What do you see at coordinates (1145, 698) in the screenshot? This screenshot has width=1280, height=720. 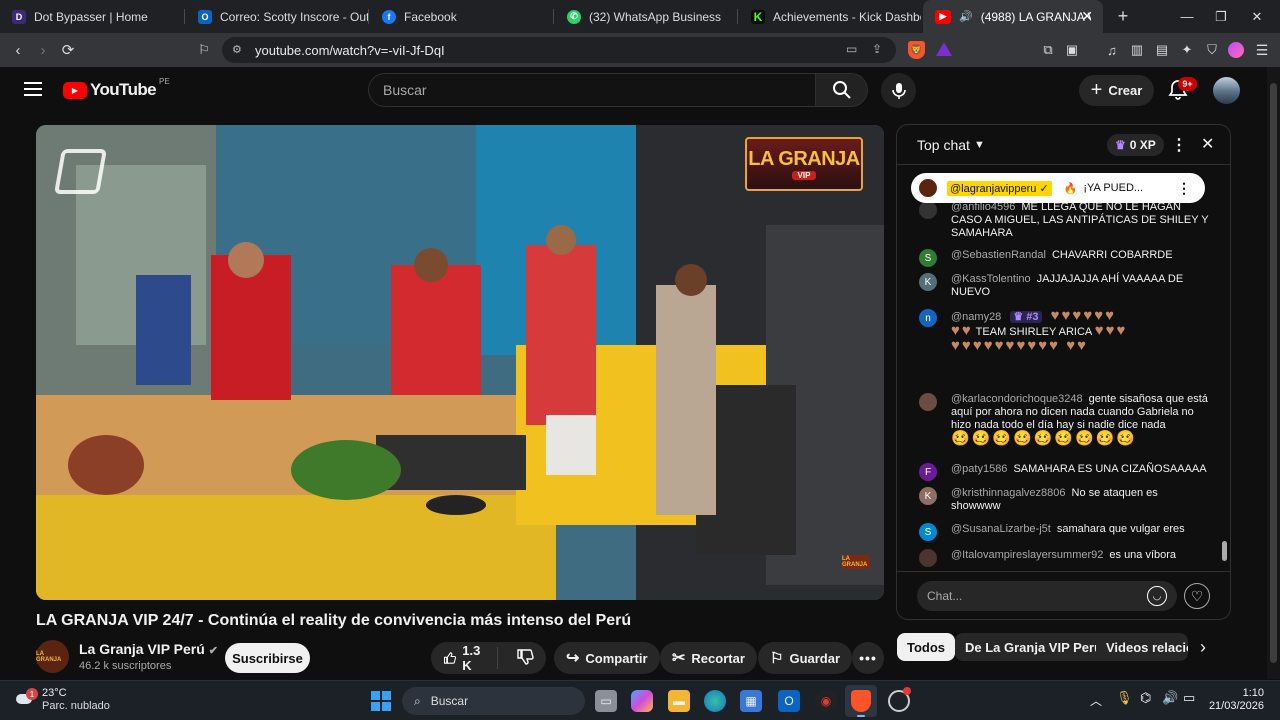 I see `network-icon: ⌬` at bounding box center [1145, 698].